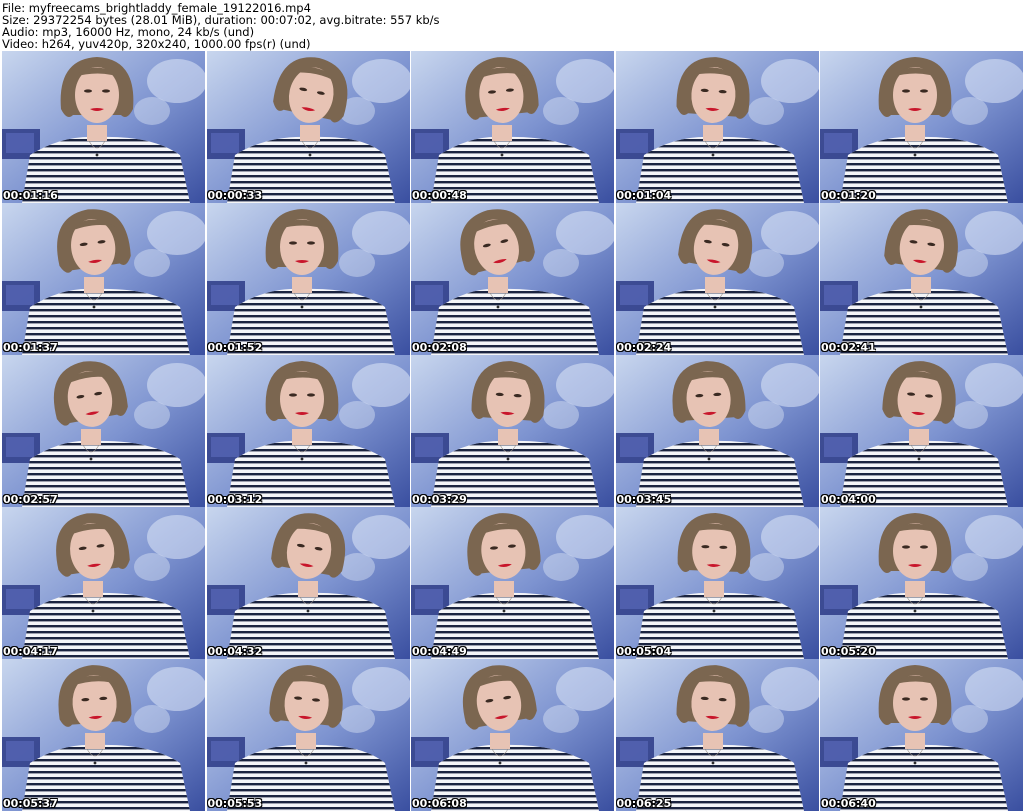  I want to click on timestamp-label: 00:02:41, so click(848, 347).